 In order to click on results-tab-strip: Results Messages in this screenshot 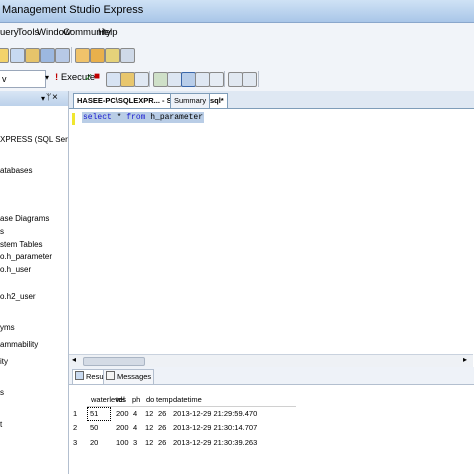, I will do `click(271, 376)`.